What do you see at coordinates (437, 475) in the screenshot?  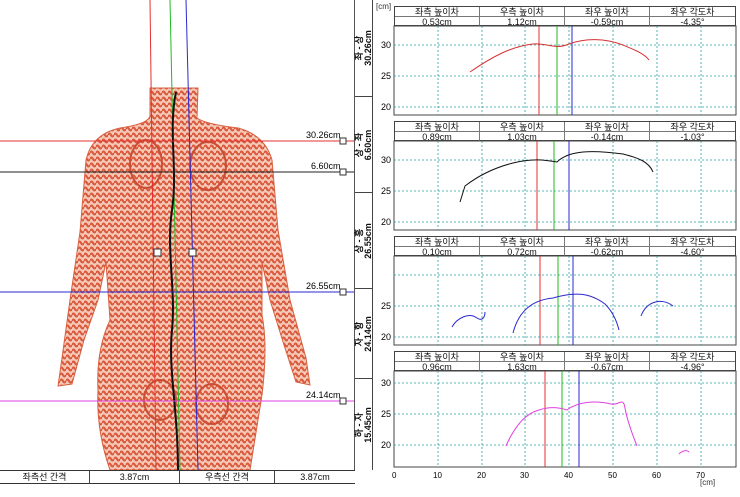 I see `x-tick-10: 10` at bounding box center [437, 475].